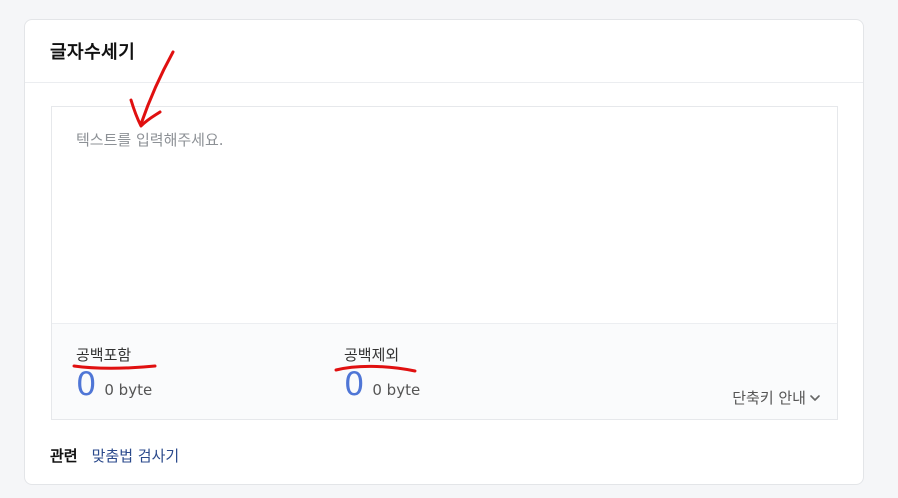 This screenshot has width=898, height=498. I want to click on shortcut-guide-toggle: 단축키 안내, so click(776, 397).